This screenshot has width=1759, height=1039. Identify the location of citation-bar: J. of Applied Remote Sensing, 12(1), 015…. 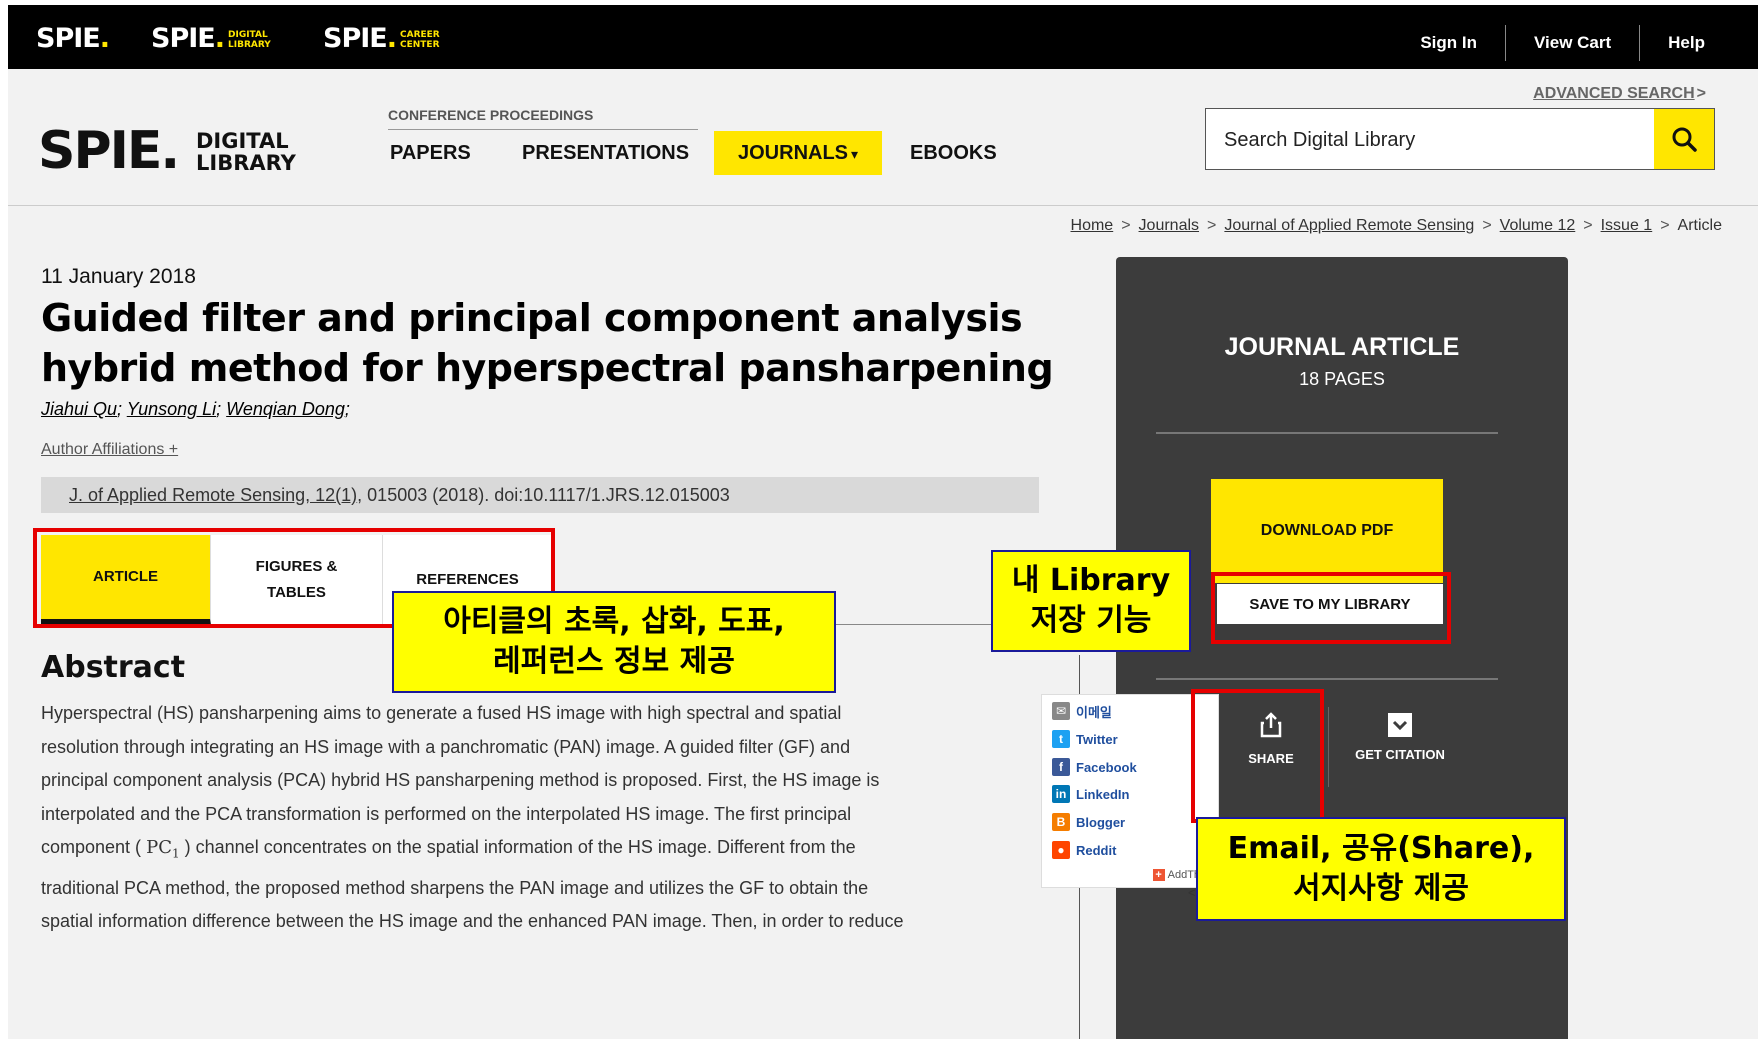
(540, 495).